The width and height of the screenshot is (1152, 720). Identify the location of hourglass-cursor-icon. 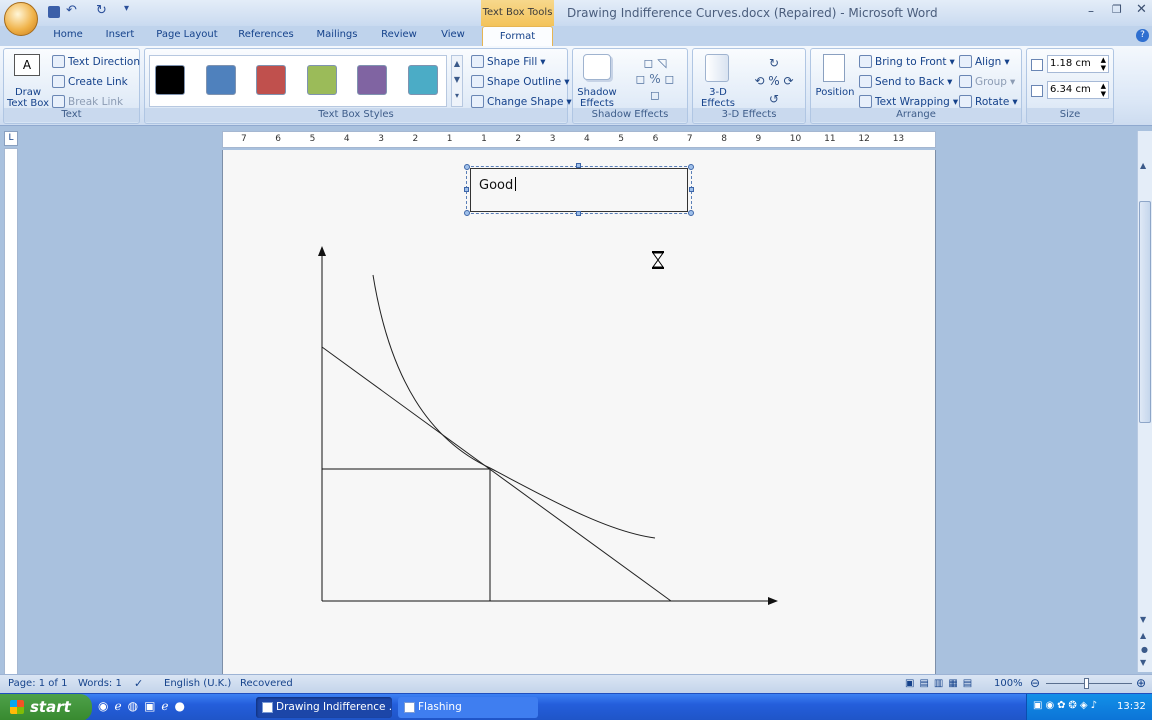
(658, 260).